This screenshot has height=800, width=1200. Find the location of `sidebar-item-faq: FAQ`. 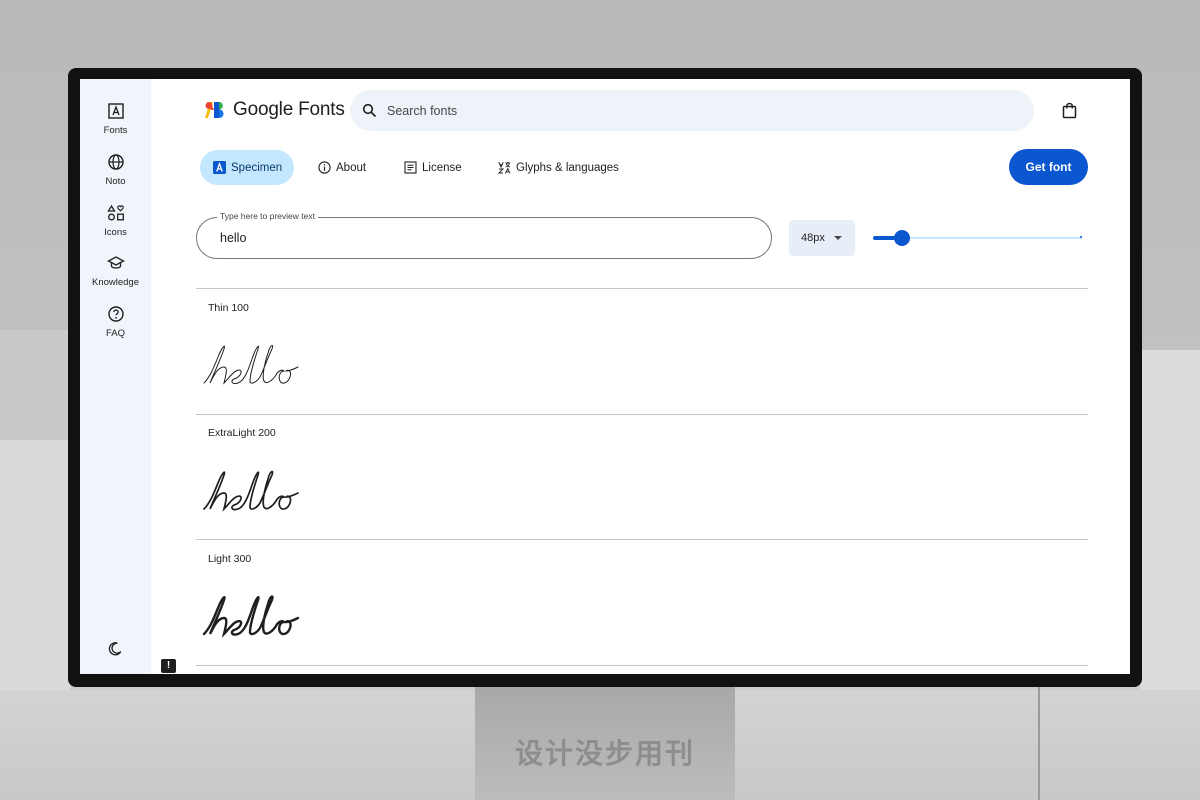

sidebar-item-faq: FAQ is located at coordinates (115, 322).